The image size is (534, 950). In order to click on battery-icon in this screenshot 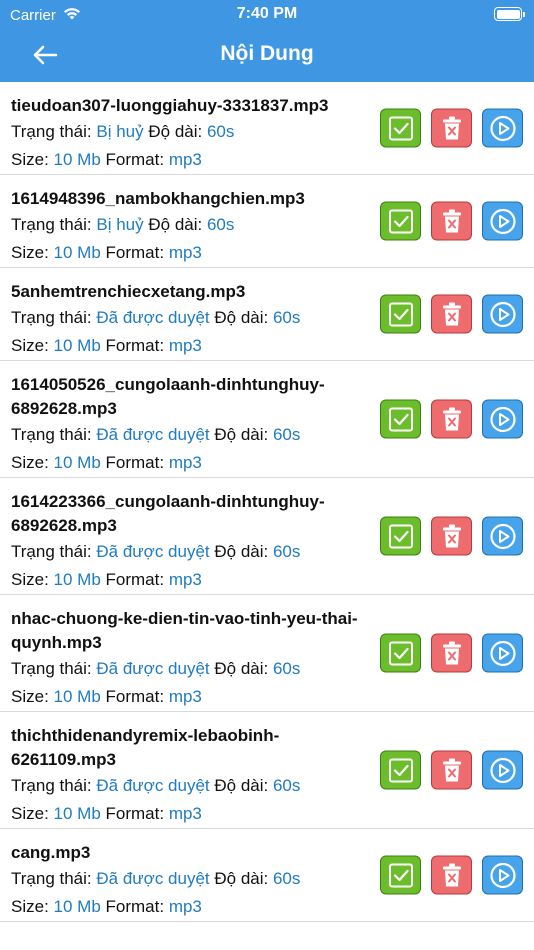, I will do `click(509, 14)`.